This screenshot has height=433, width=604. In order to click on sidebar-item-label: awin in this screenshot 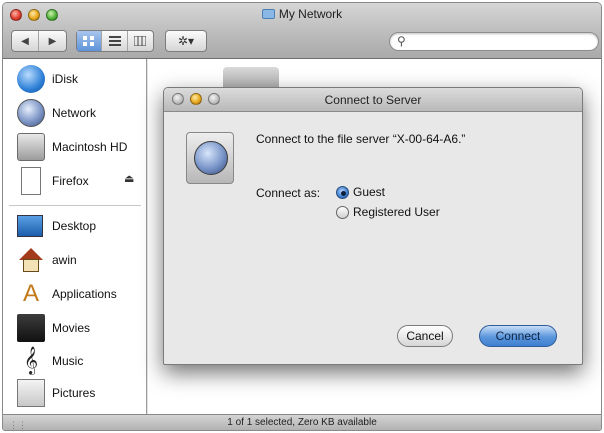, I will do `click(64, 260)`.